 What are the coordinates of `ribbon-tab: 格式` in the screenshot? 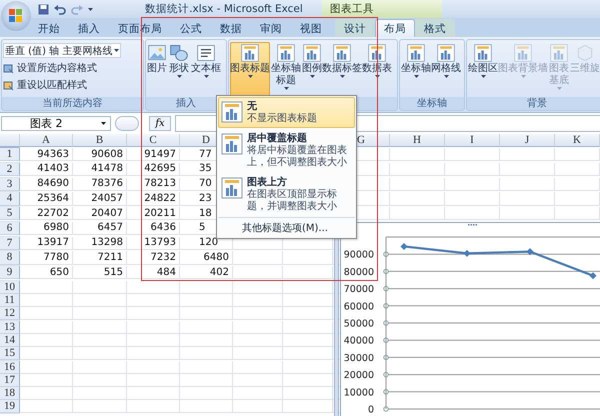 It's located at (435, 28).